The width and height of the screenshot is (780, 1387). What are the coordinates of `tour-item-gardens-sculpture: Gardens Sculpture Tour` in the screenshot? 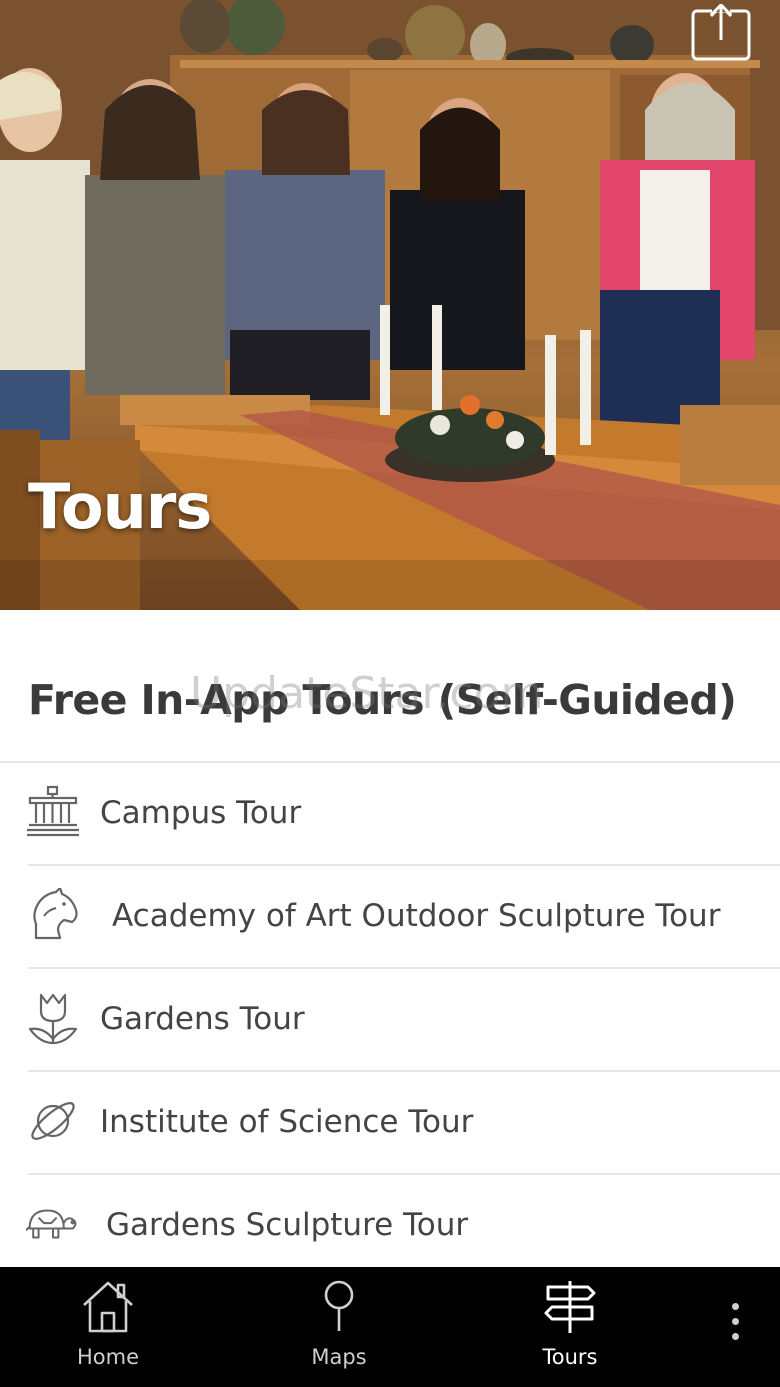 It's located at (390, 1226).